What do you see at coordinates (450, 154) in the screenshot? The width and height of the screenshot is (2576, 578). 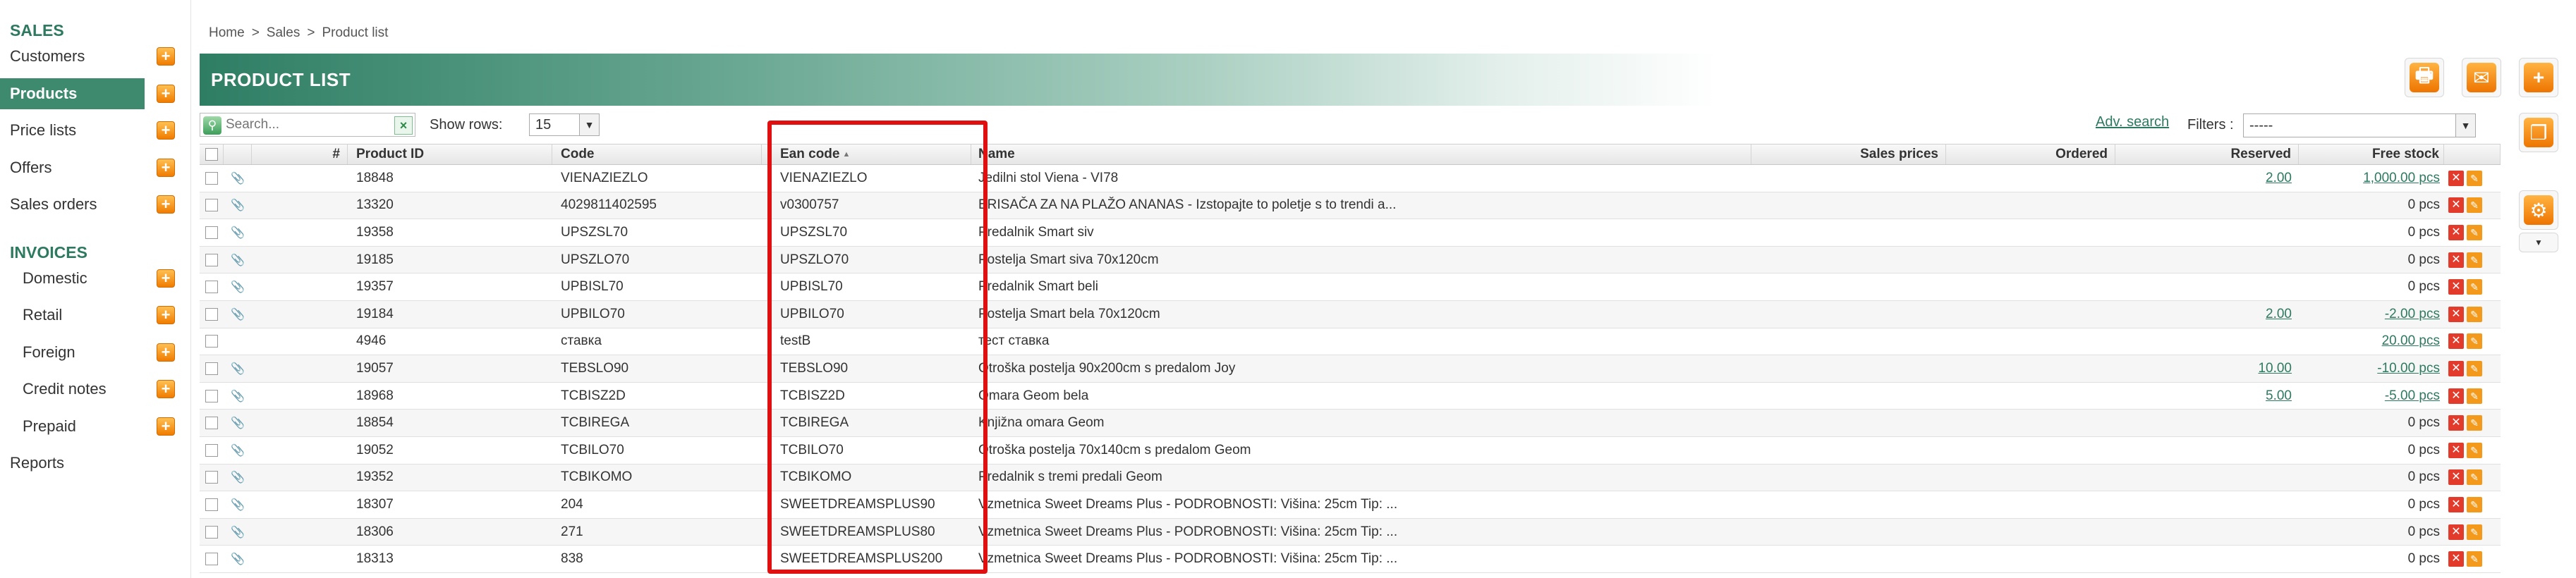 I see `column-header-product-id: Product ID` at bounding box center [450, 154].